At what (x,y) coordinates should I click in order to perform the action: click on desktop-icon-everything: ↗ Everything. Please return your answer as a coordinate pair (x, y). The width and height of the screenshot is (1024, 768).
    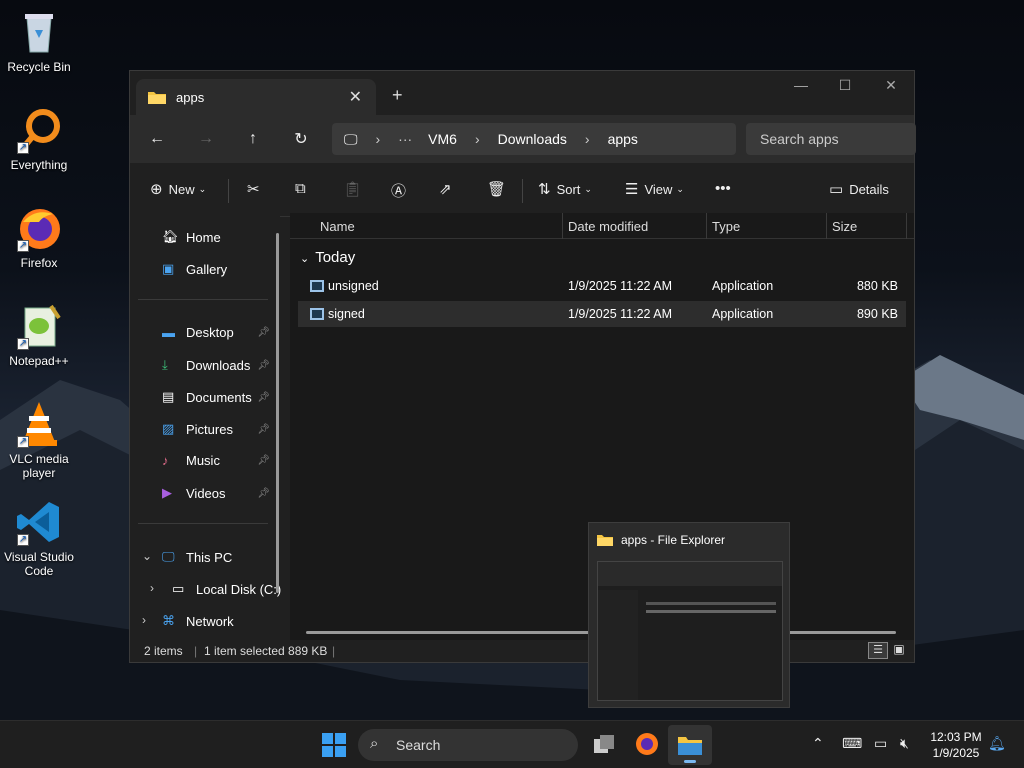
    Looking at the image, I should click on (39, 139).